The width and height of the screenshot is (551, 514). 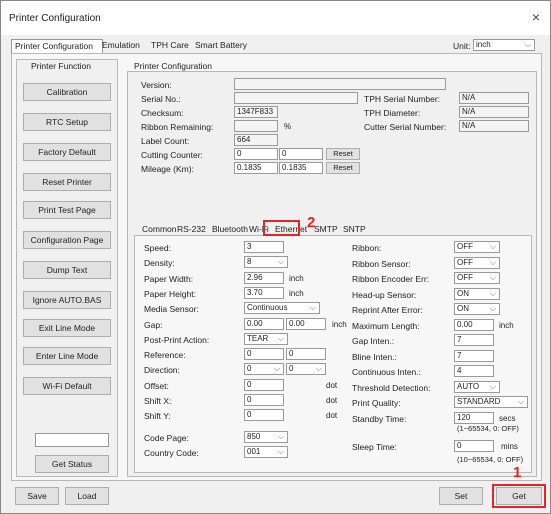 I want to click on standby-time-field: 120, so click(x=474, y=417).